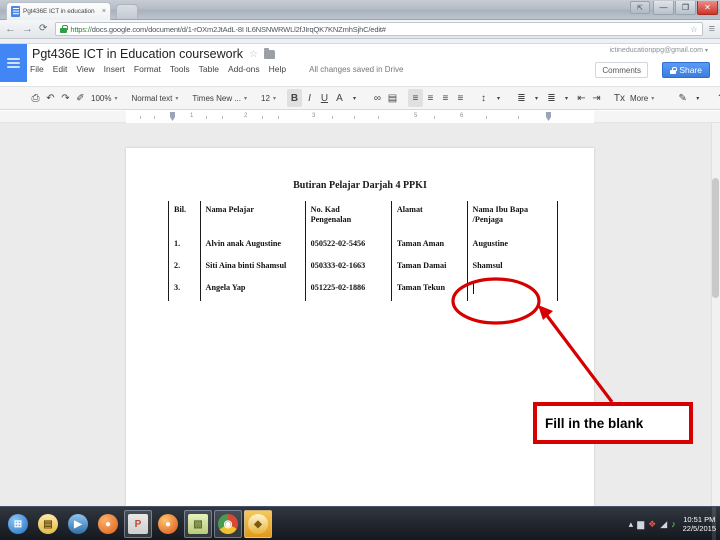  What do you see at coordinates (640, 7) in the screenshot?
I see `restore-extra-icon: ⇱` at bounding box center [640, 7].